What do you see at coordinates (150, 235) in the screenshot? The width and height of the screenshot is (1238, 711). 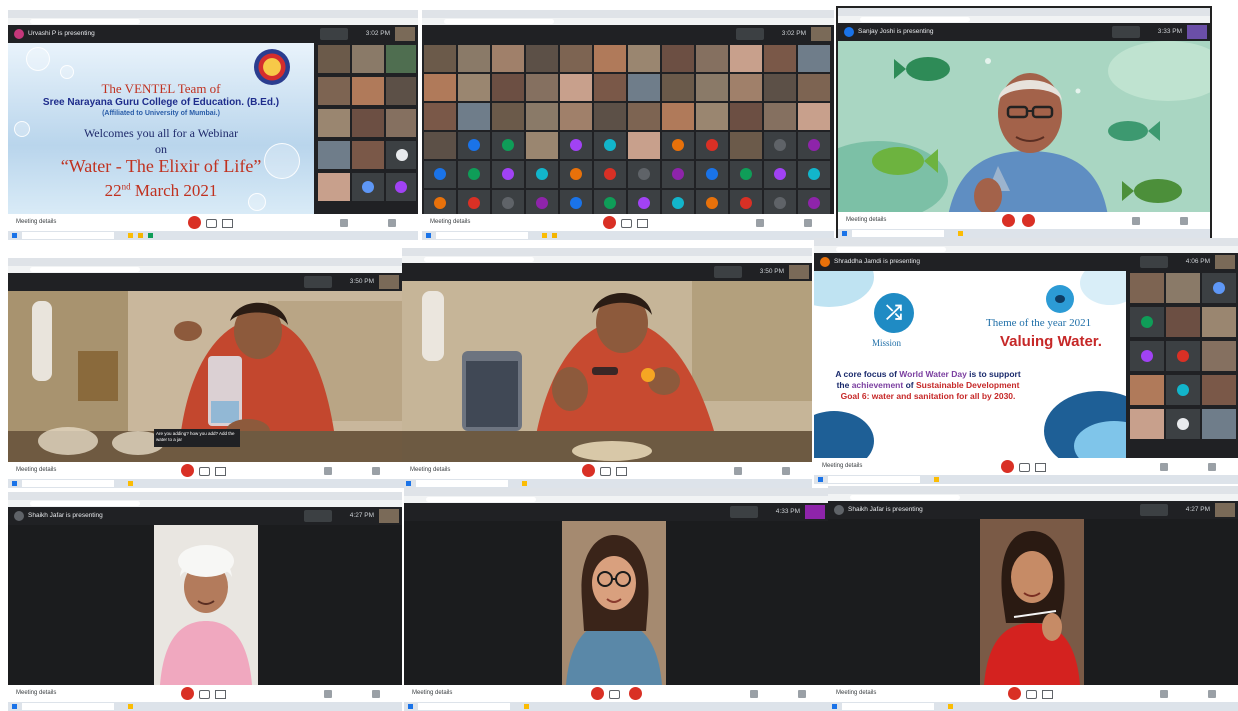 I see `edge-icon` at bounding box center [150, 235].